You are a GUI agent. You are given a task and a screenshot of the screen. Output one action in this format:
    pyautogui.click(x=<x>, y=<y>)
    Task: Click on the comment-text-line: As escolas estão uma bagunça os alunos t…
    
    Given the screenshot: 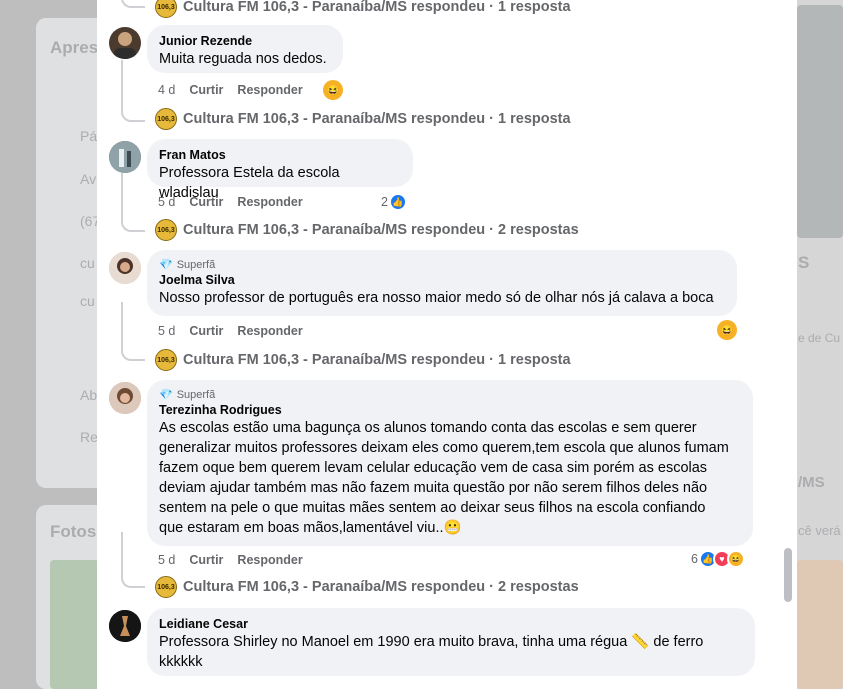 What is the action you would take?
    pyautogui.click(x=428, y=428)
    